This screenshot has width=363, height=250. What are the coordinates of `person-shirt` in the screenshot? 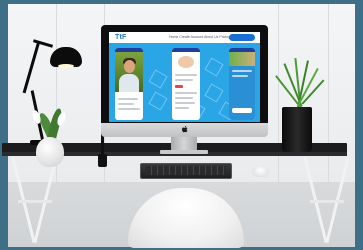 It's located at (129, 83).